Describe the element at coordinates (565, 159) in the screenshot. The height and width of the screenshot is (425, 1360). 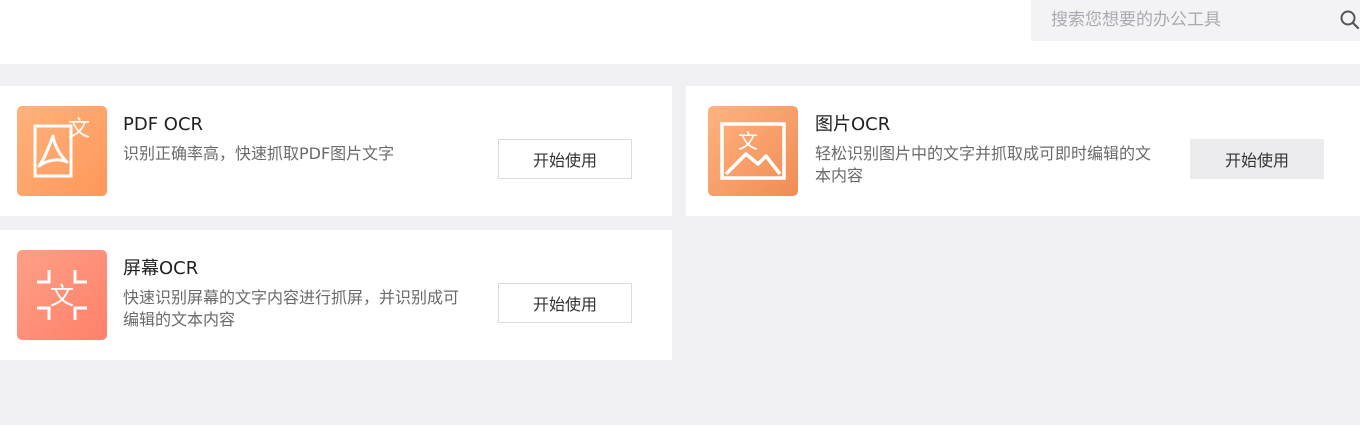
I see `start-button-pdf-ocr: 开始使用` at that location.